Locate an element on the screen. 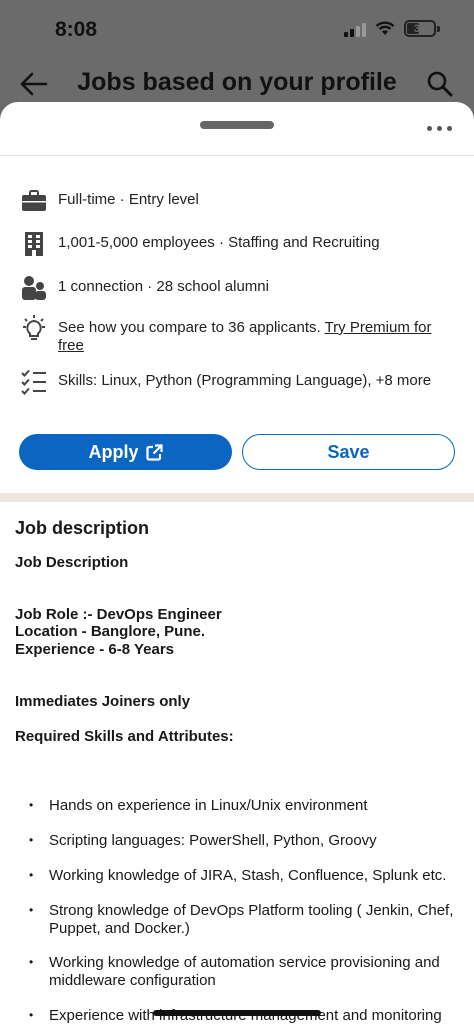 The image size is (474, 1025). save-label: Save is located at coordinates (348, 451).